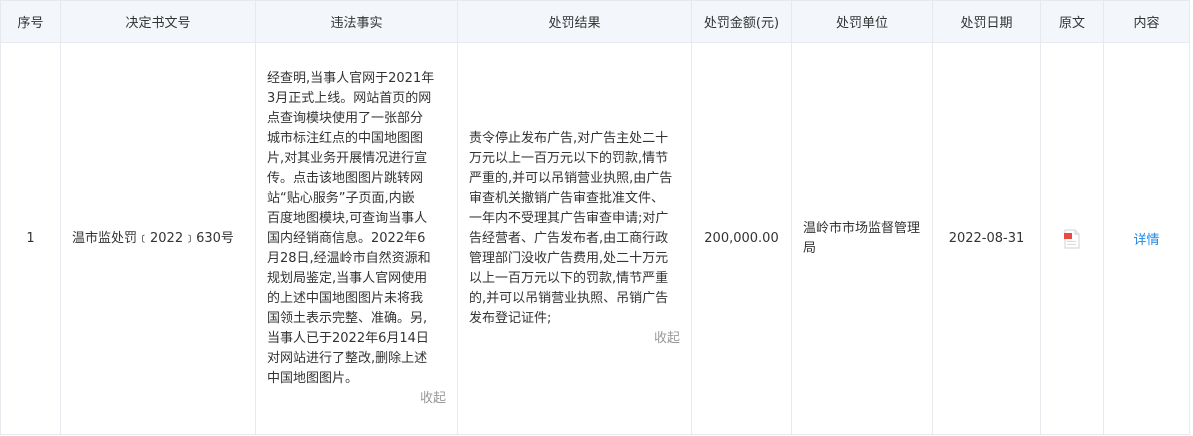 The image size is (1193, 436). Describe the element at coordinates (569, 258) in the screenshot. I see `result-line: 管理部门没收广告费用,处二十万元` at that location.